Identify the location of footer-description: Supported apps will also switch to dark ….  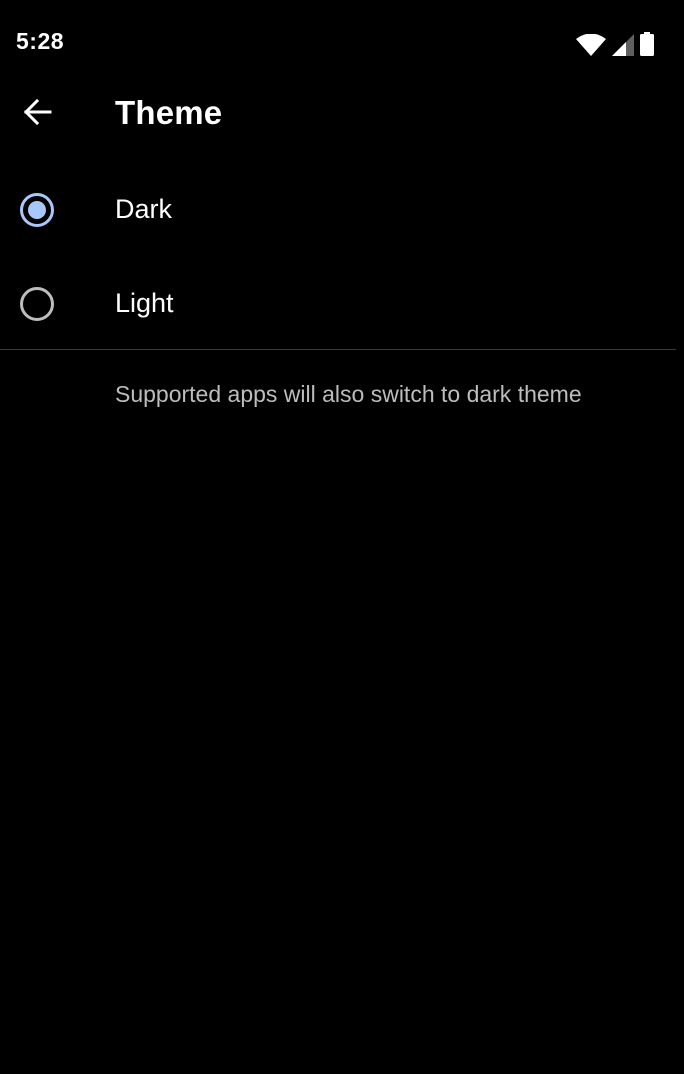
(348, 394).